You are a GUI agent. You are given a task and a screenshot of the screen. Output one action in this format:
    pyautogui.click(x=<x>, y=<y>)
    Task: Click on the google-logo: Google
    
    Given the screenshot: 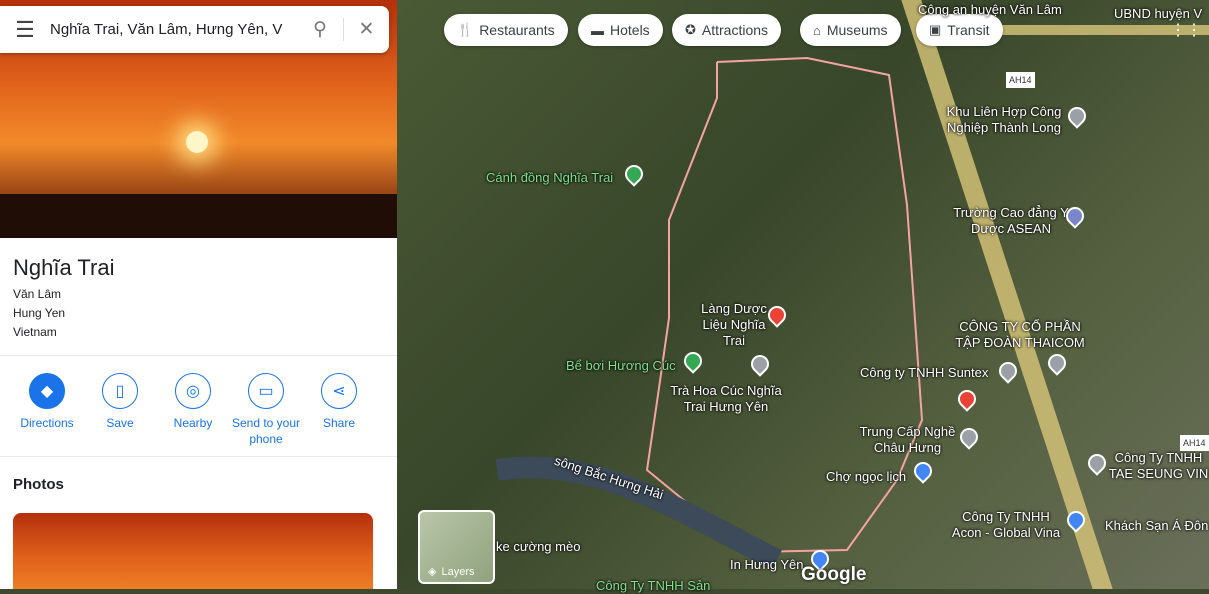 What is the action you would take?
    pyautogui.click(x=834, y=574)
    